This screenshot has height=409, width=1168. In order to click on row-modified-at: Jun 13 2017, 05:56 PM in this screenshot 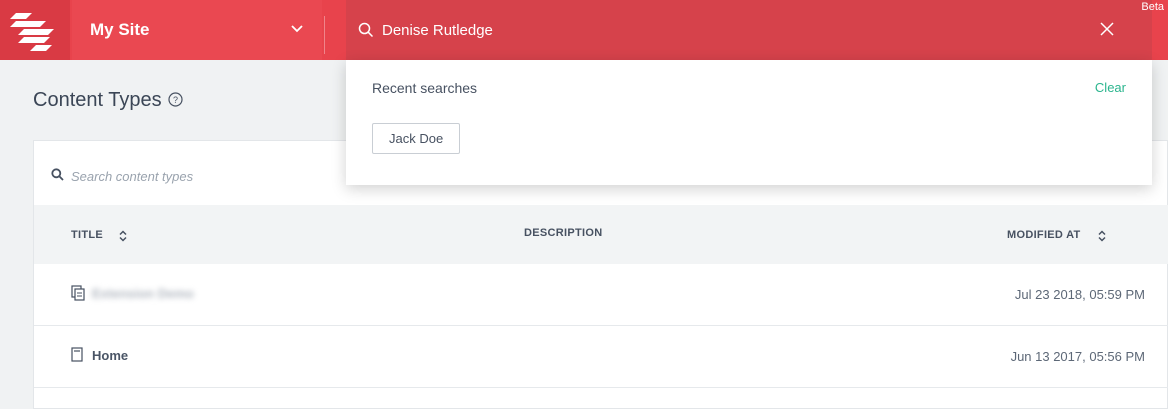, I will do `click(1077, 356)`.